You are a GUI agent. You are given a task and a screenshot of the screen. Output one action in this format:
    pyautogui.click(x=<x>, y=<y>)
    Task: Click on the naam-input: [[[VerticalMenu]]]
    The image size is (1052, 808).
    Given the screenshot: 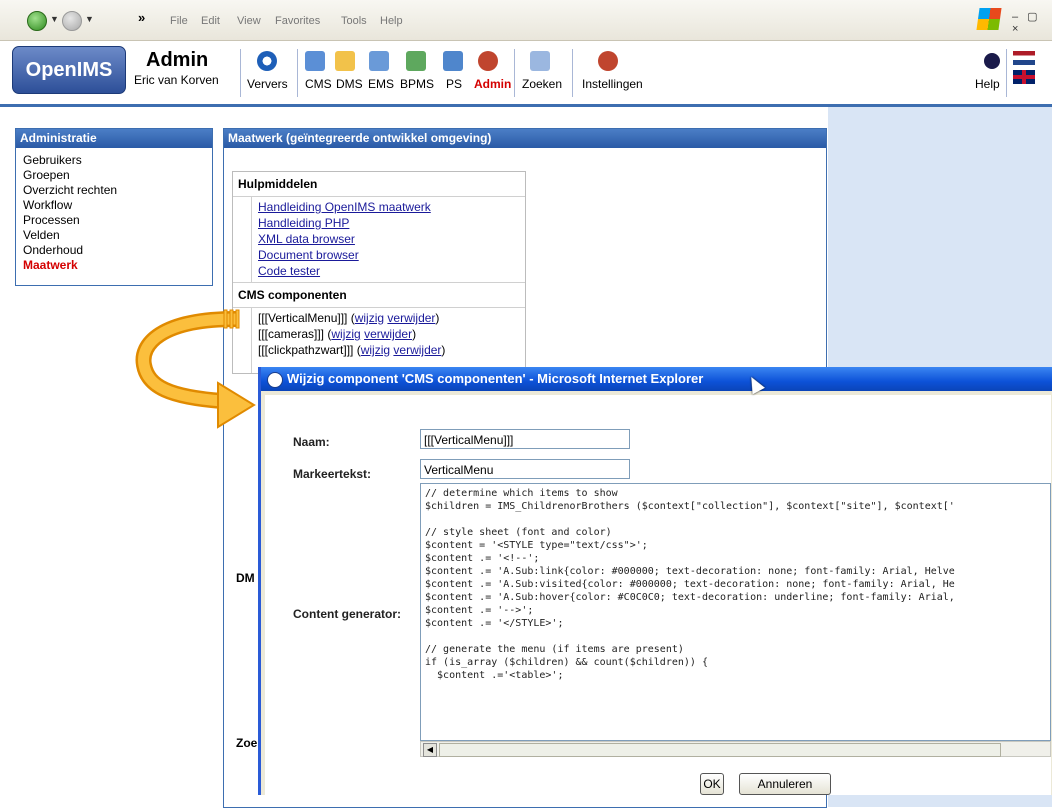 What is the action you would take?
    pyautogui.click(x=525, y=439)
    